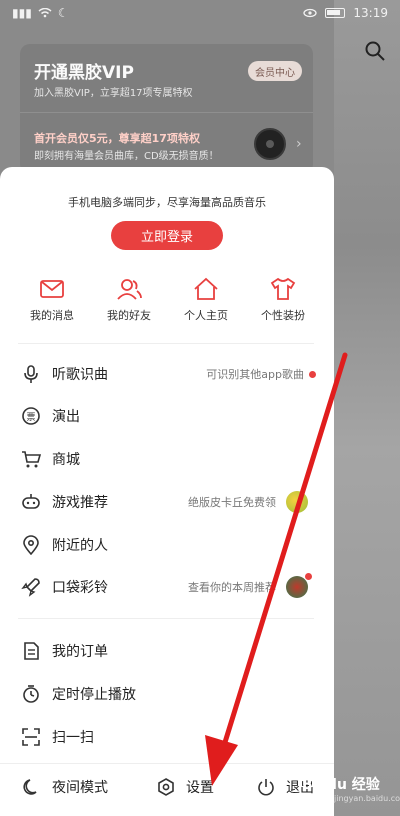  I want to click on quick-label: 我的好友, so click(129, 315).